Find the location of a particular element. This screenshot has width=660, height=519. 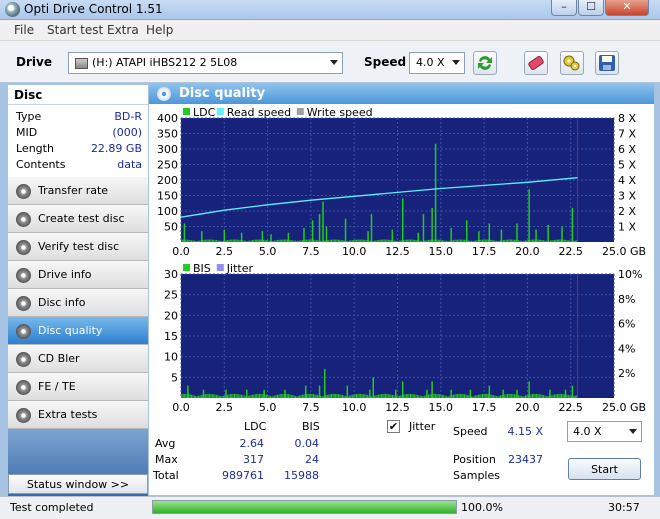

stats-ldc-header: LDC is located at coordinates (255, 426).